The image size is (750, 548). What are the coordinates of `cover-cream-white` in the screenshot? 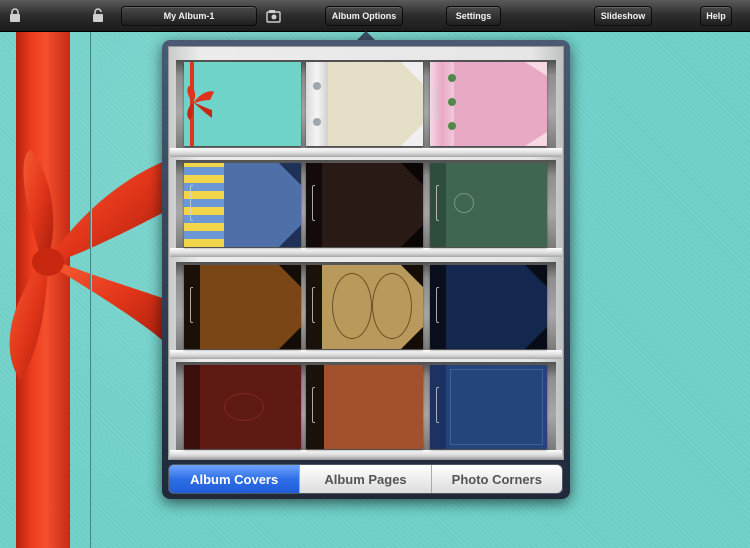 It's located at (364, 104).